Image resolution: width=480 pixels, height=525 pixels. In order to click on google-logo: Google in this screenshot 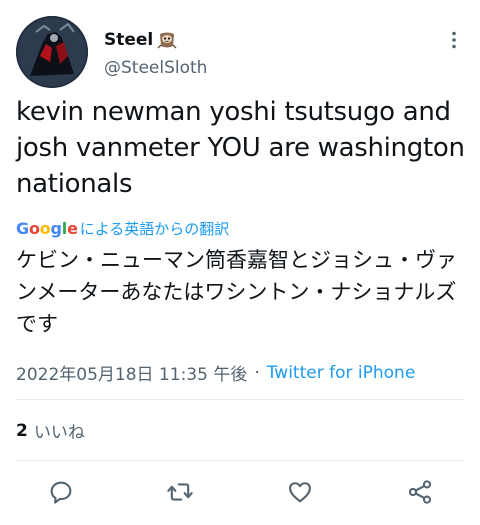, I will do `click(47, 228)`.